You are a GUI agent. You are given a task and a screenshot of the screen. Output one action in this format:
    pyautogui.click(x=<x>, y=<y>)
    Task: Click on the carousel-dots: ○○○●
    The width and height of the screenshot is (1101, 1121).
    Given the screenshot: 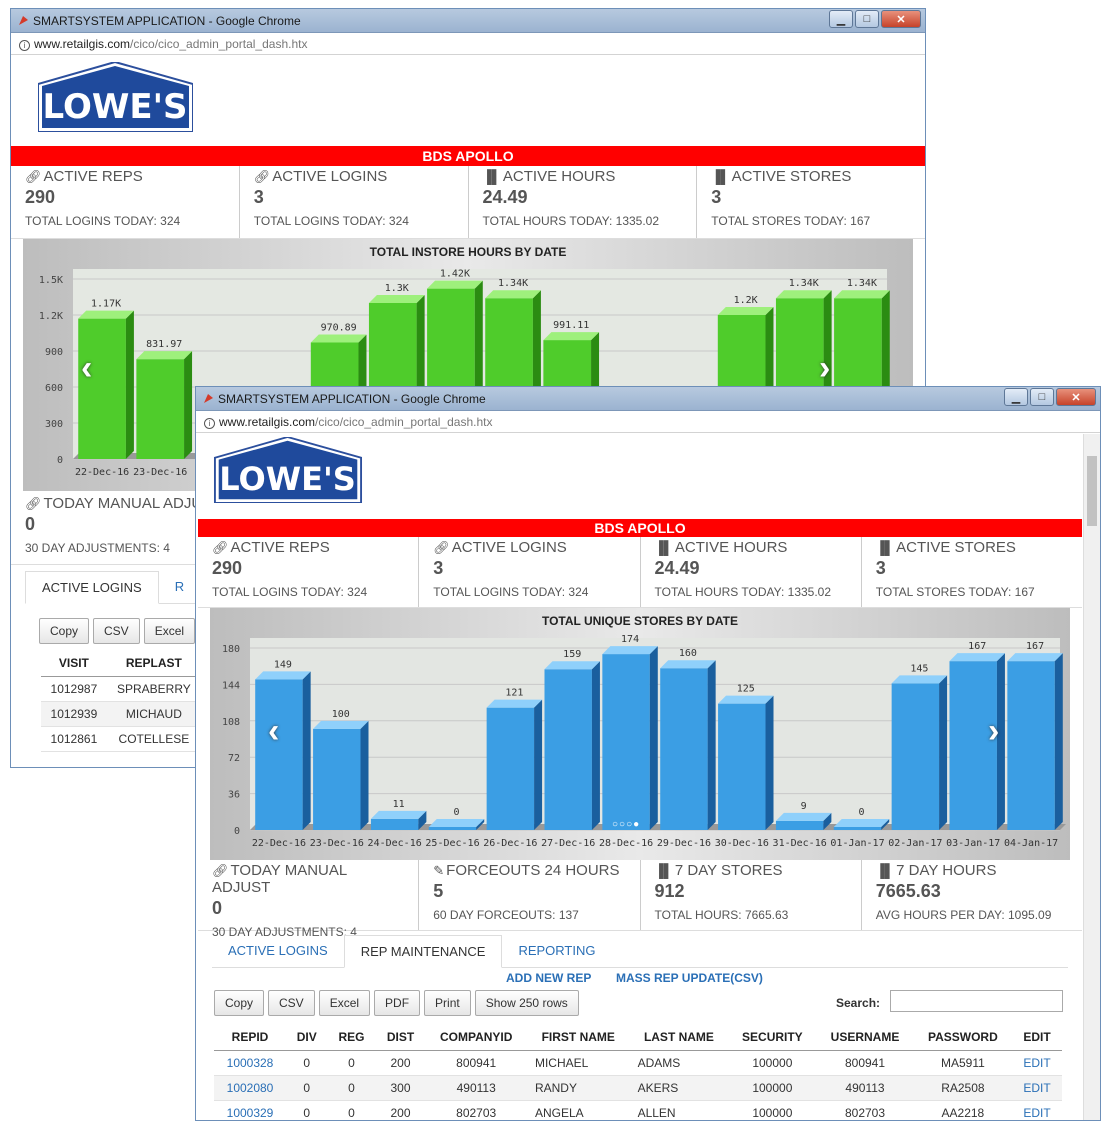 What is the action you would take?
    pyautogui.click(x=626, y=824)
    